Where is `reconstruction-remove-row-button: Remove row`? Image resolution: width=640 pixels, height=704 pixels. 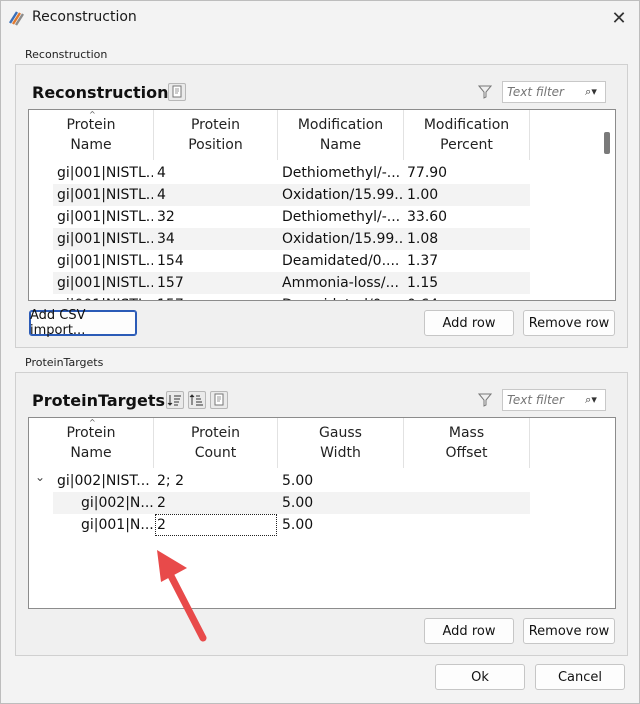
reconstruction-remove-row-button: Remove row is located at coordinates (569, 323).